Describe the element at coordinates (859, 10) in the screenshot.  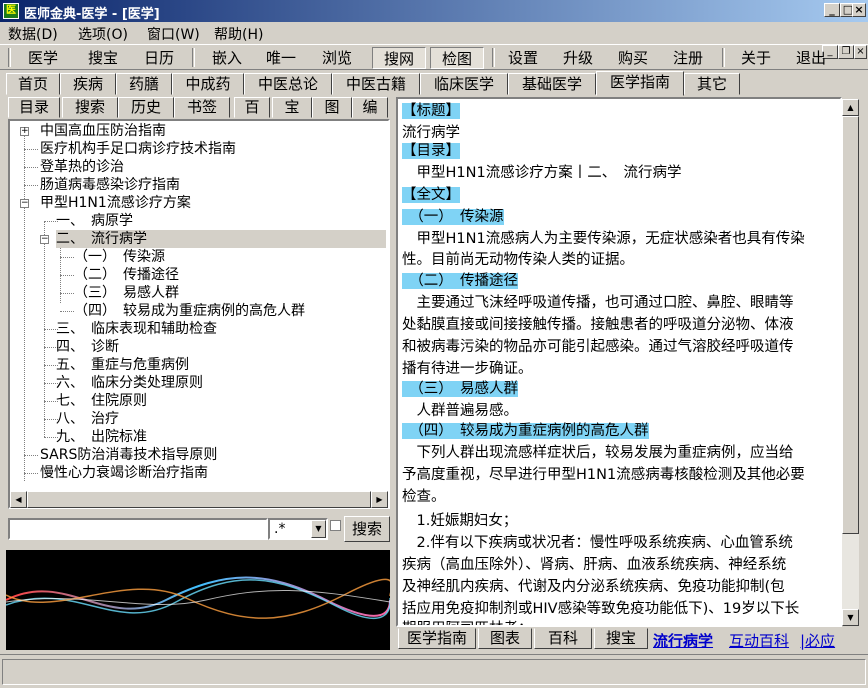
I see `close-icon: ×` at that location.